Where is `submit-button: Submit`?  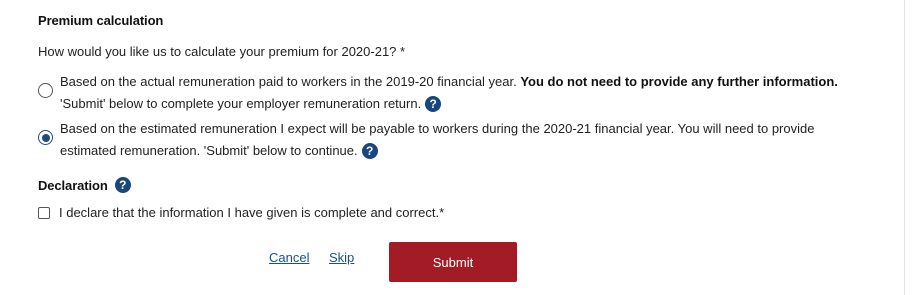 submit-button: Submit is located at coordinates (453, 262).